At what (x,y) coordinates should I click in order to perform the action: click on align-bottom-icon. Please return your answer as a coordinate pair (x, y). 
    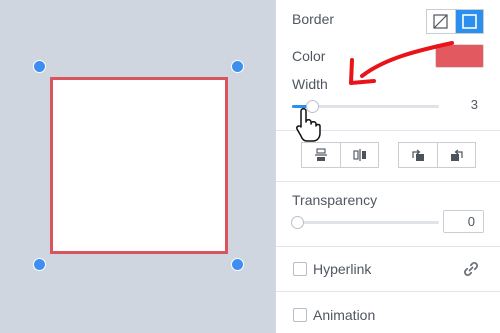
    Looking at the image, I should click on (321, 155).